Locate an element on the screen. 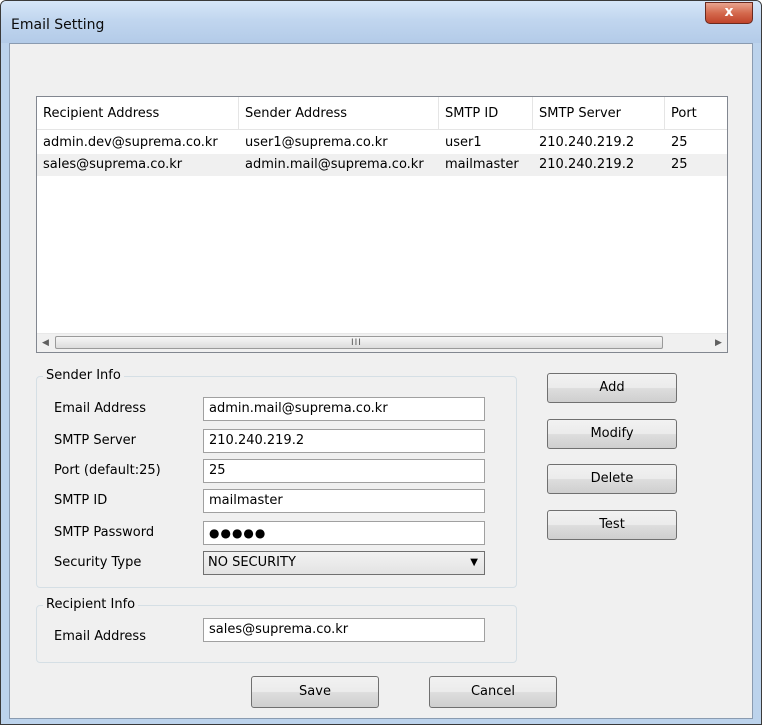  modify-button: Modify is located at coordinates (612, 434).